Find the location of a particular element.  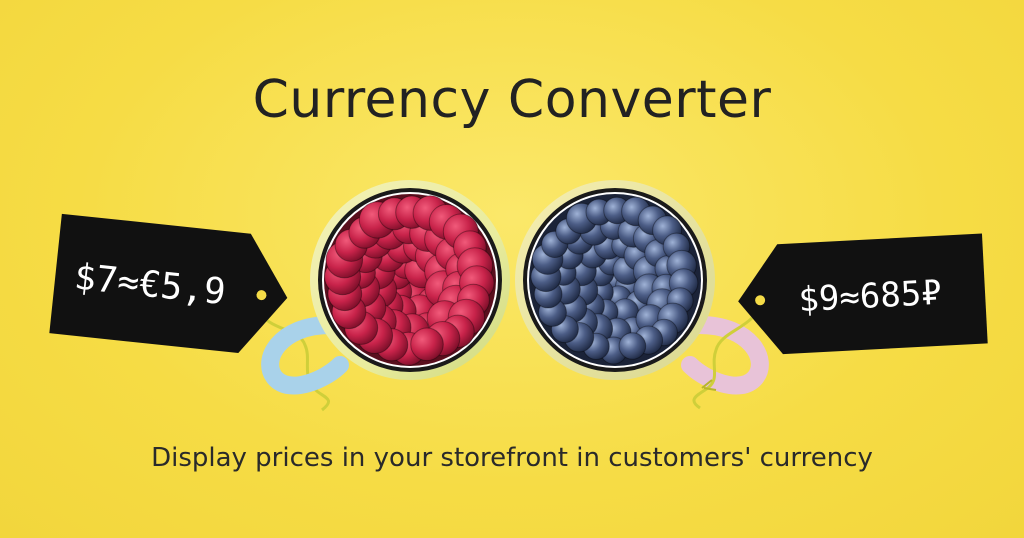

left-price-tag: $7≈€5,9 is located at coordinates (168, 283).